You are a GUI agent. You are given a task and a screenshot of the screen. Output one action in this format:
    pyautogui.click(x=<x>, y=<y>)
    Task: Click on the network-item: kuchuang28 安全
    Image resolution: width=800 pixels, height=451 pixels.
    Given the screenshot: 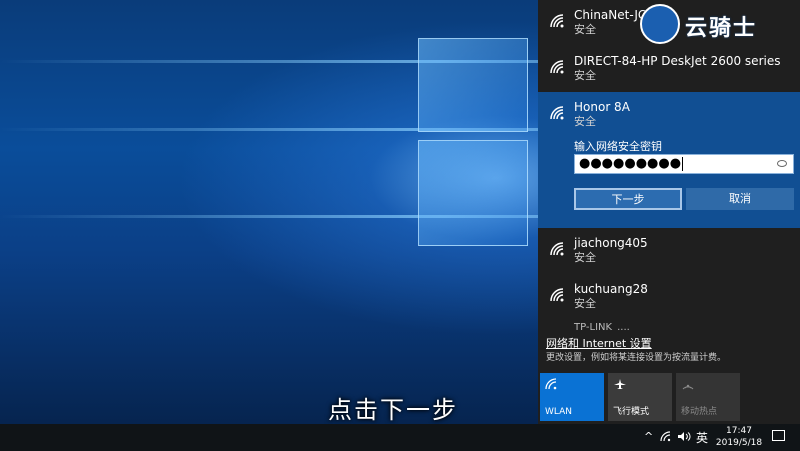 What is the action you would take?
    pyautogui.click(x=669, y=297)
    